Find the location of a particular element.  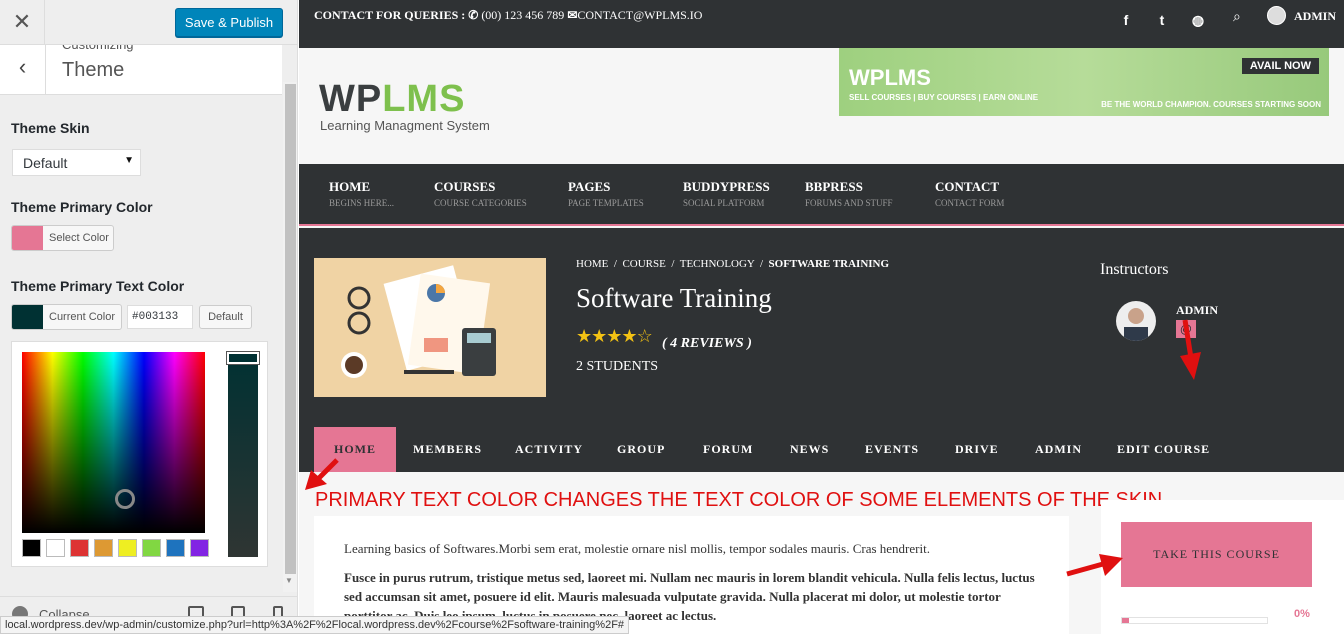

tab-drive: DRIVE is located at coordinates (977, 449).